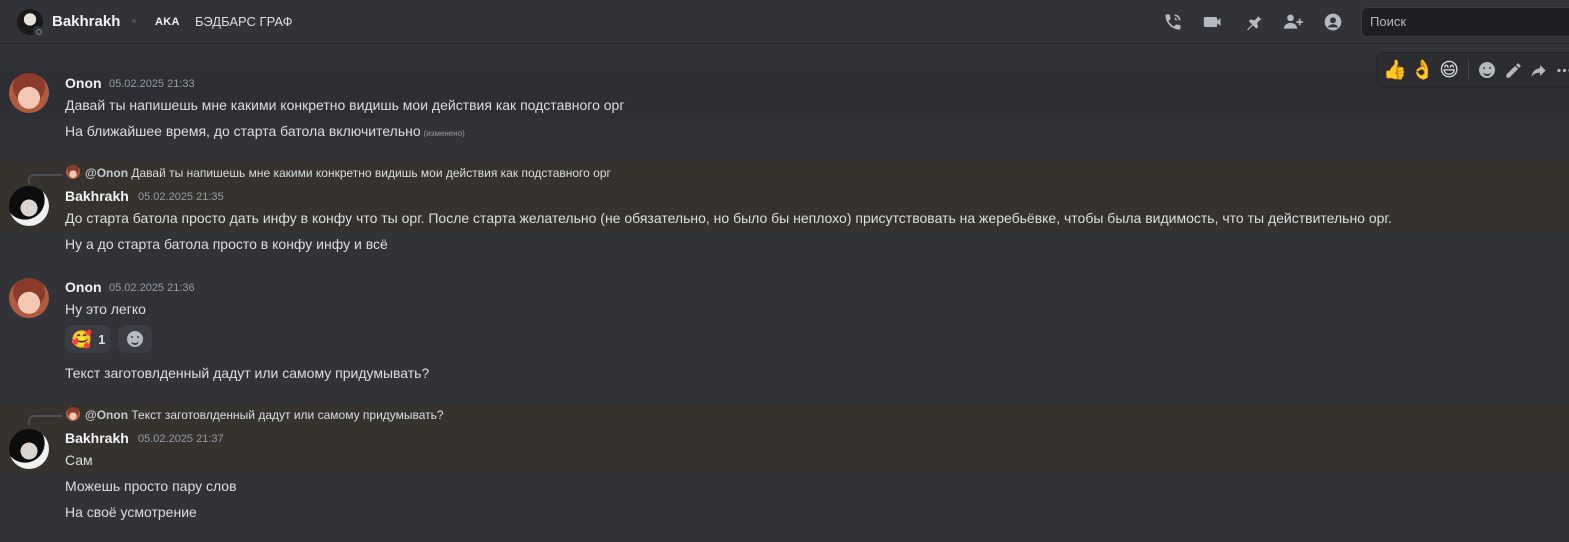  Describe the element at coordinates (105, 309) in the screenshot. I see `message-text: Ну это легко` at that location.